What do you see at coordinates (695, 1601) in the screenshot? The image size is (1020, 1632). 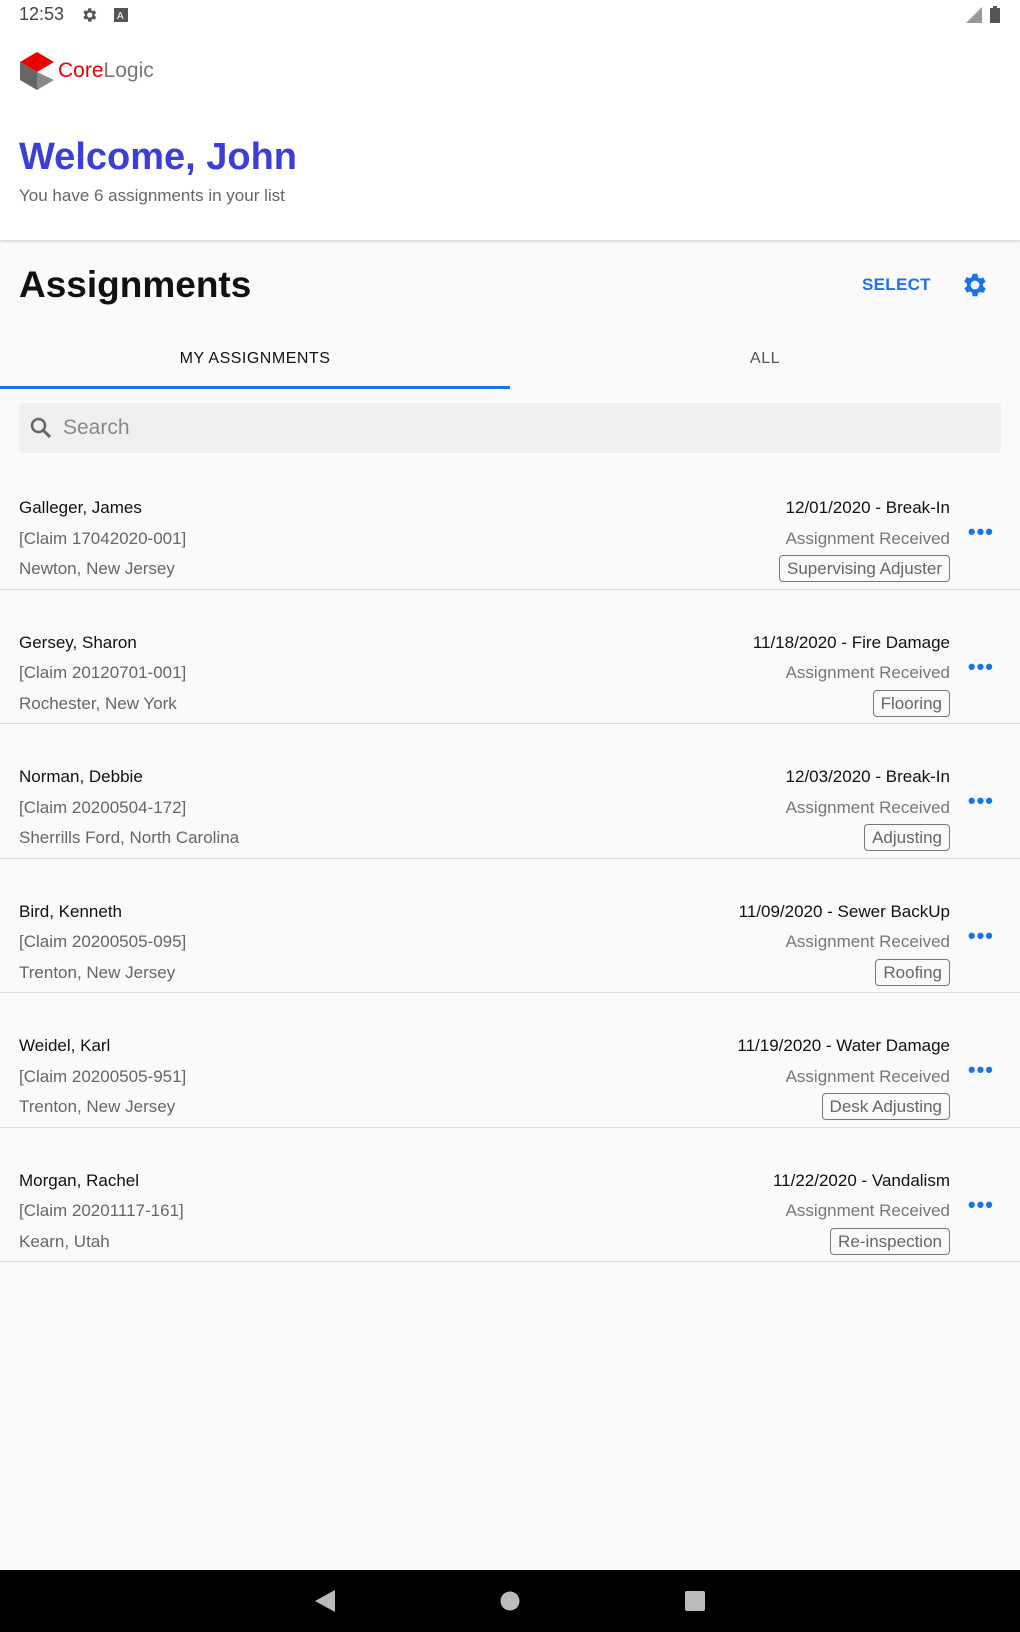 I see `recents-icon` at bounding box center [695, 1601].